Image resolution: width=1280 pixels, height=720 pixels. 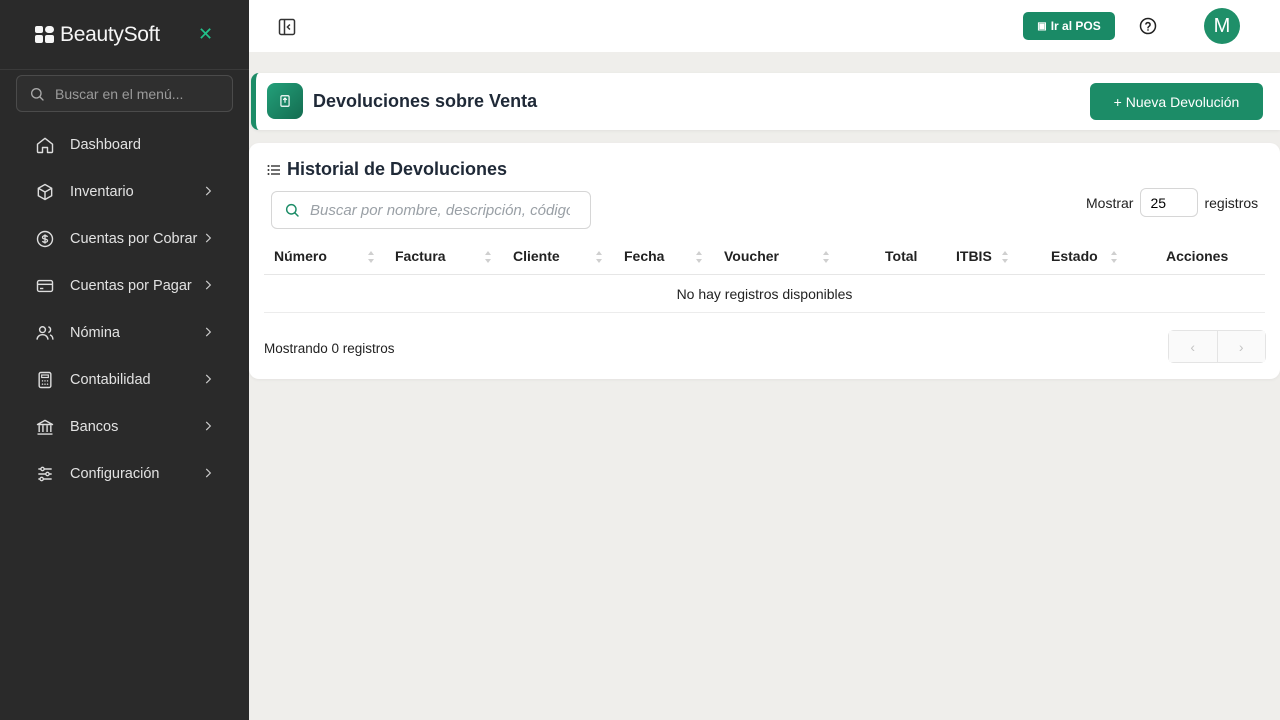 I want to click on column-fecha: Fecha, so click(x=644, y=256).